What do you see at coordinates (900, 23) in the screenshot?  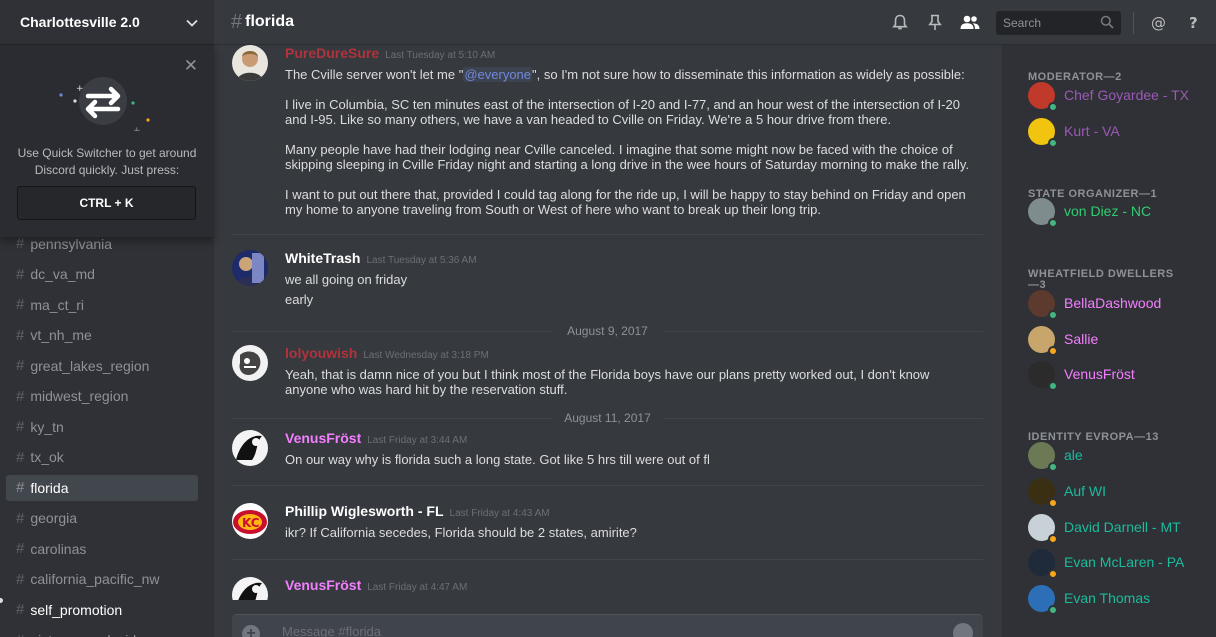 I see `bell-icon` at bounding box center [900, 23].